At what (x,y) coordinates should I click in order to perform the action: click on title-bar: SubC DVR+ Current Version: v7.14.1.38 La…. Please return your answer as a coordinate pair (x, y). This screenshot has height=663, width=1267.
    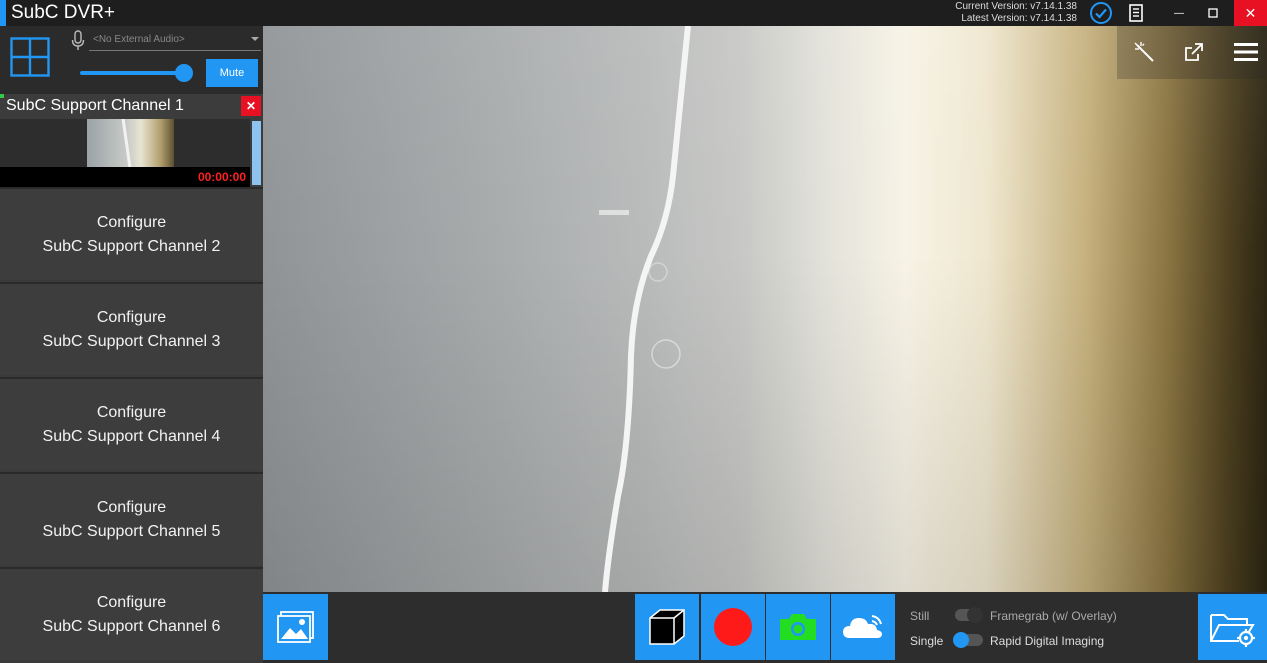
    Looking at the image, I should click on (633, 13).